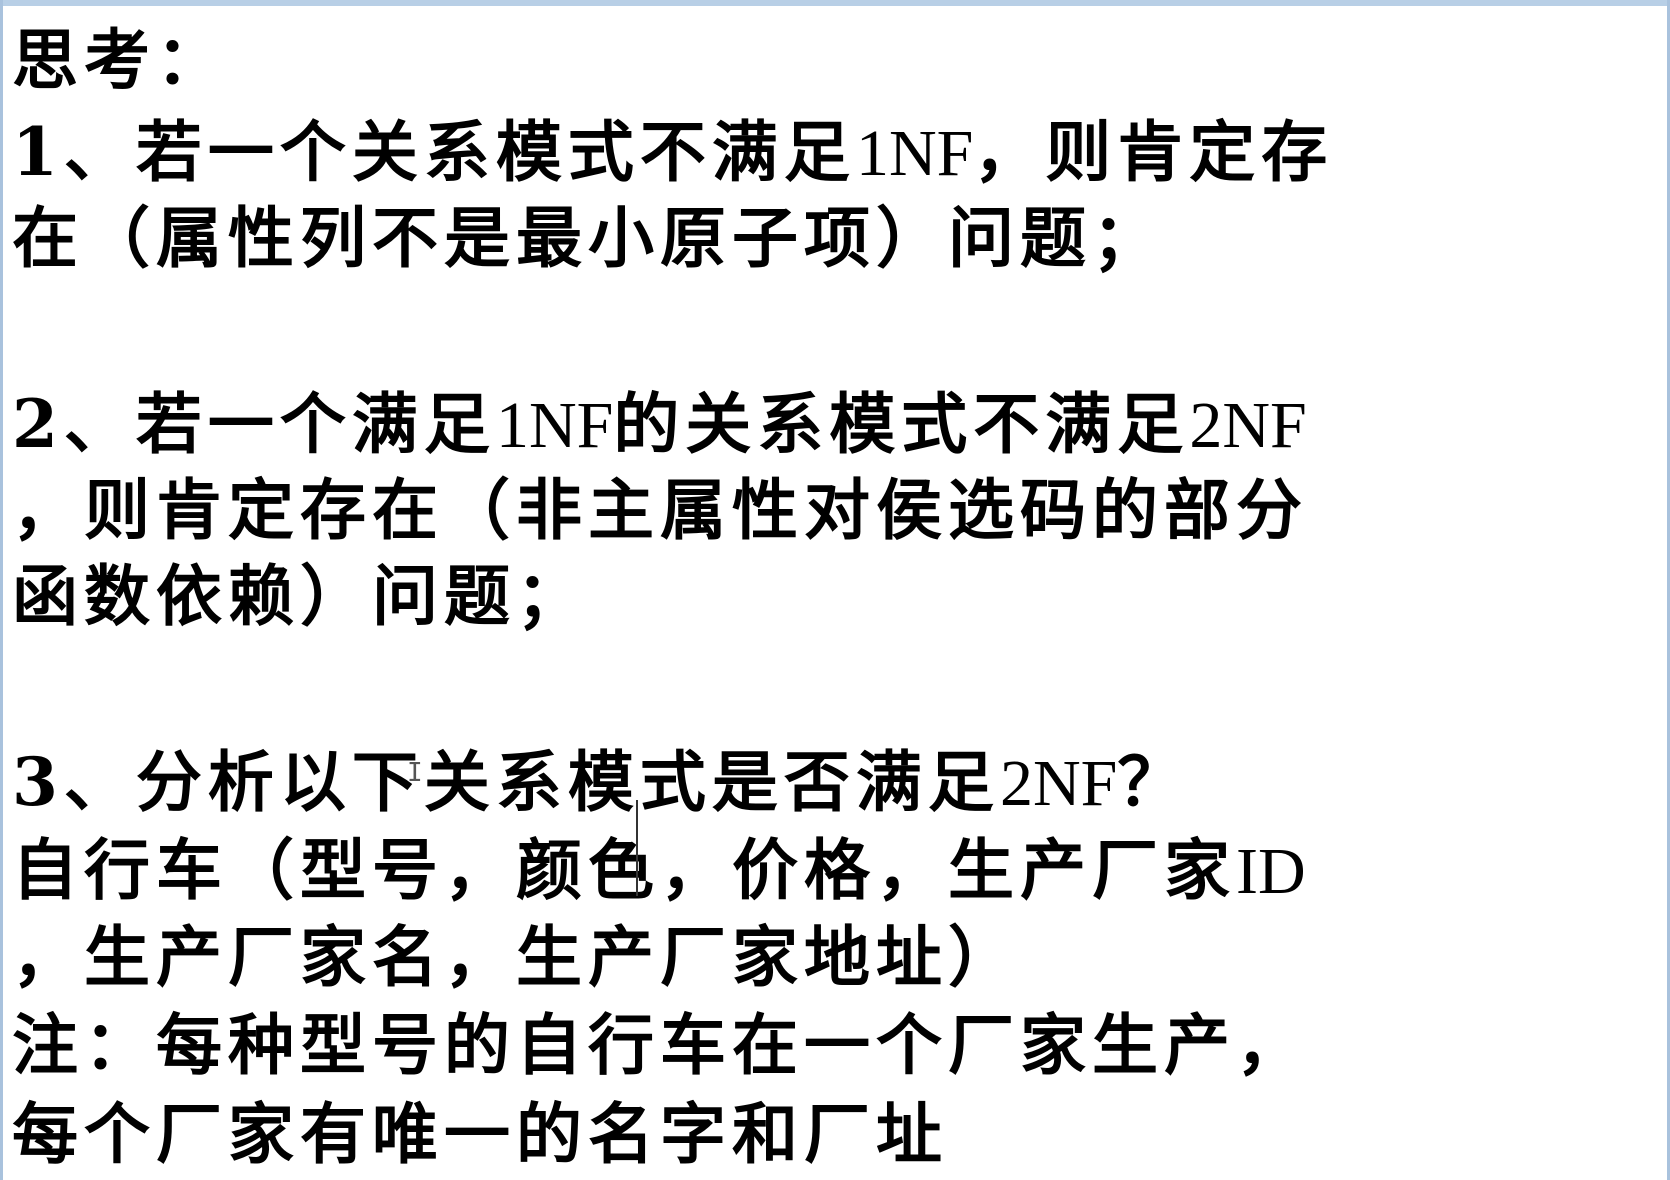  Describe the element at coordinates (1, 590) in the screenshot. I see `window-left-border` at that location.